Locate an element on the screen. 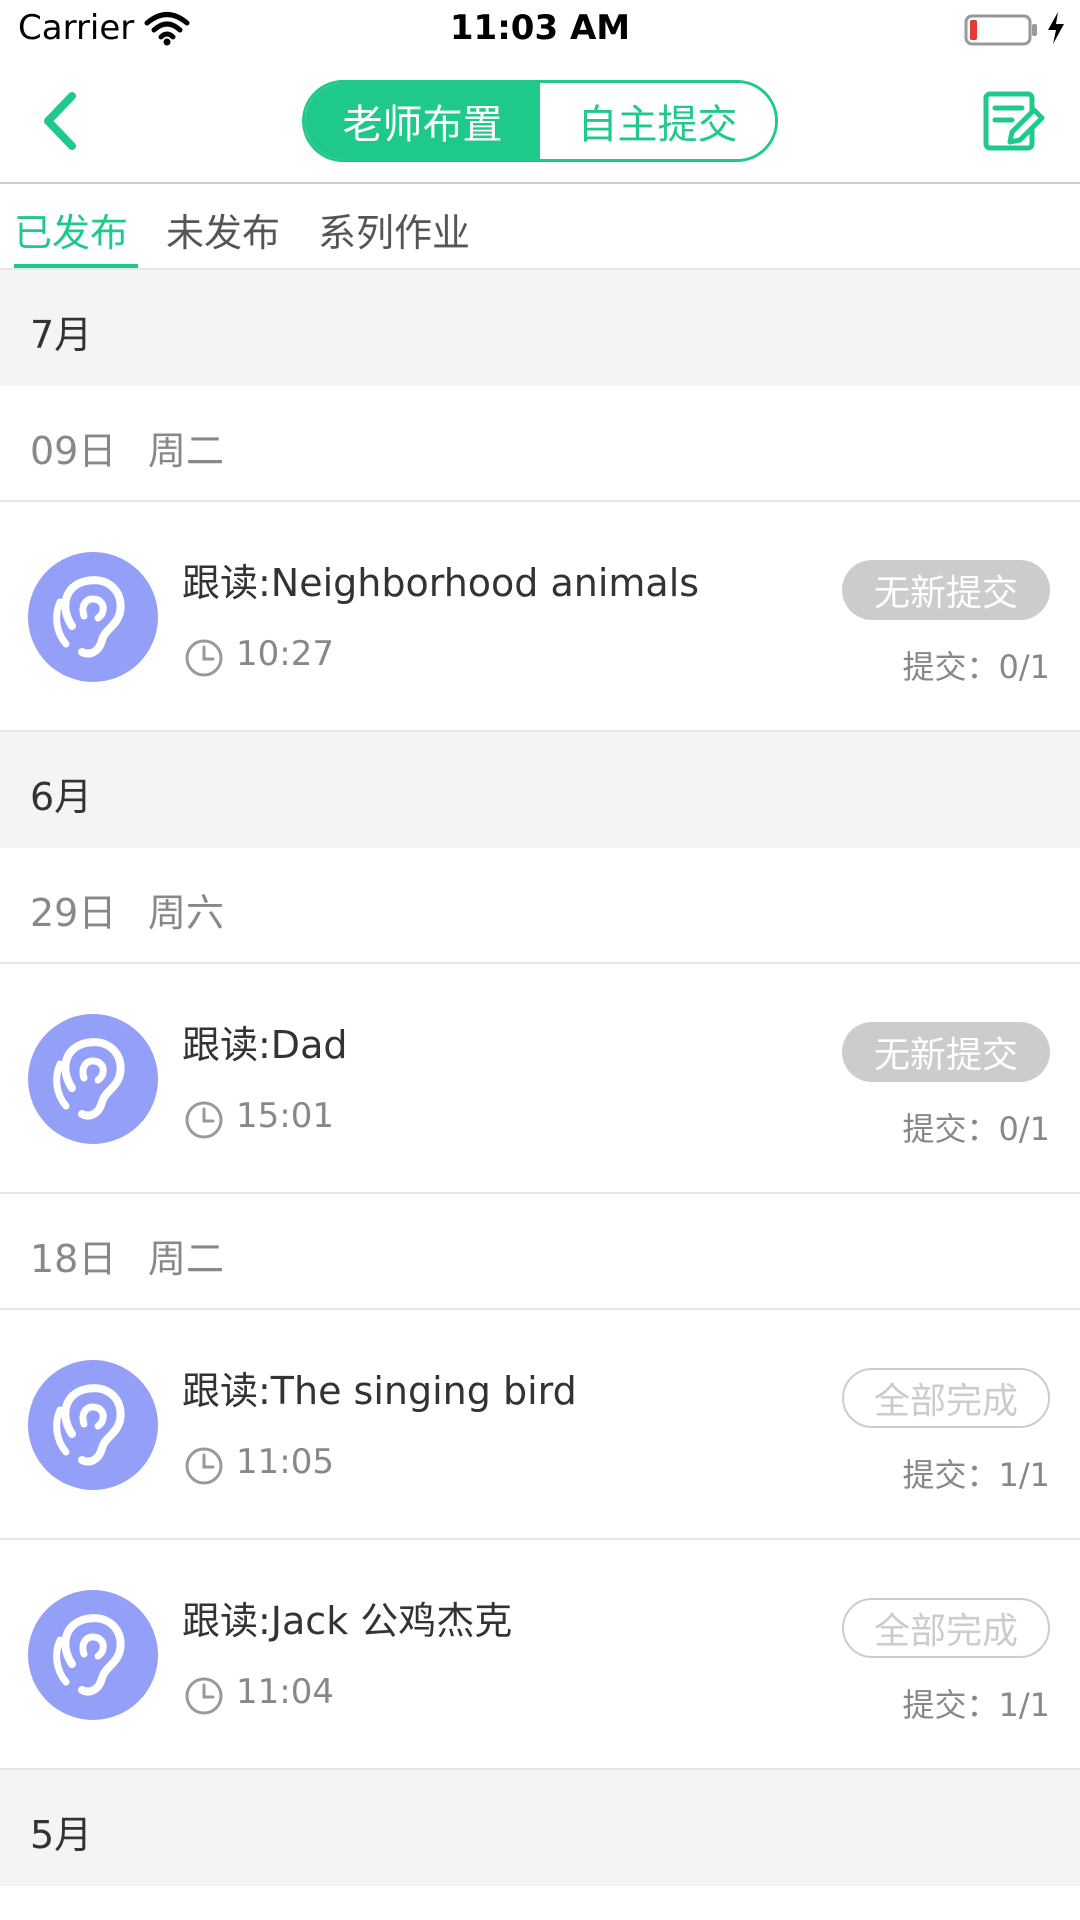 This screenshot has height=1920, width=1080. charging-bolt-icon is located at coordinates (1056, 28).